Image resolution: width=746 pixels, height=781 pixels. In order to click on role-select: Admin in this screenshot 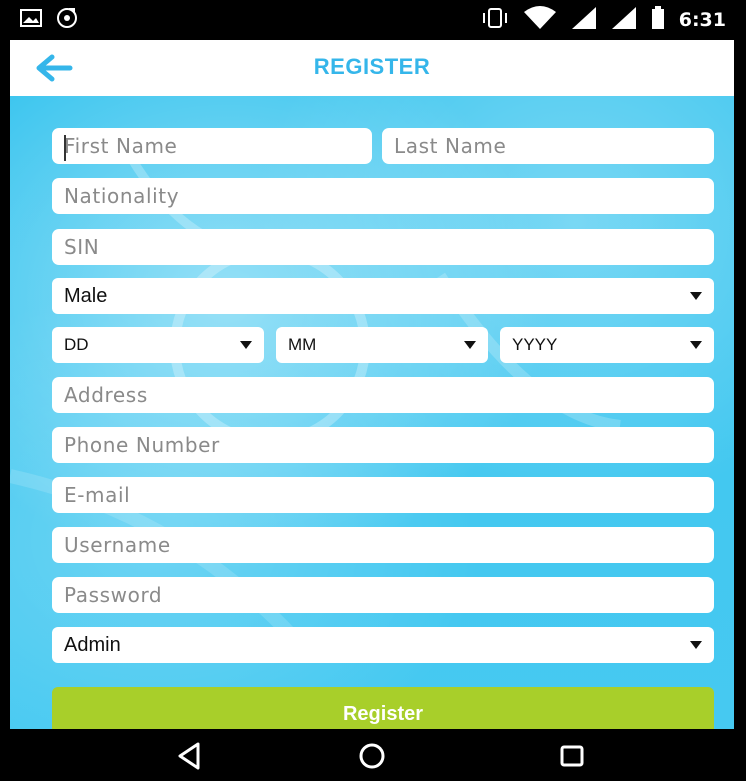, I will do `click(383, 645)`.